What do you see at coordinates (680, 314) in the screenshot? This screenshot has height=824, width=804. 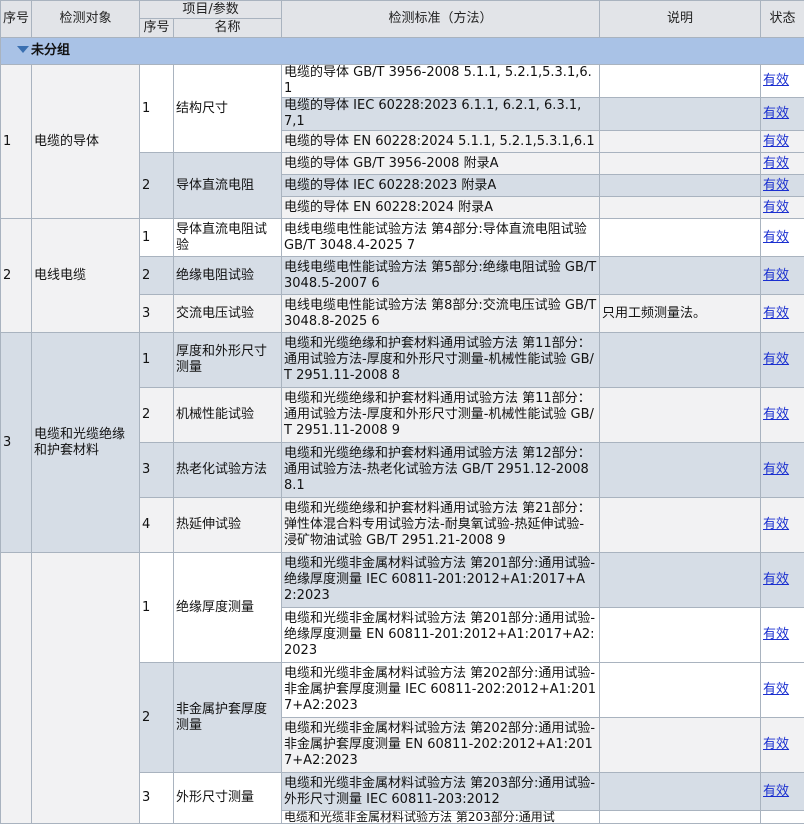 I see `note-cell: 只用工频测量法。` at bounding box center [680, 314].